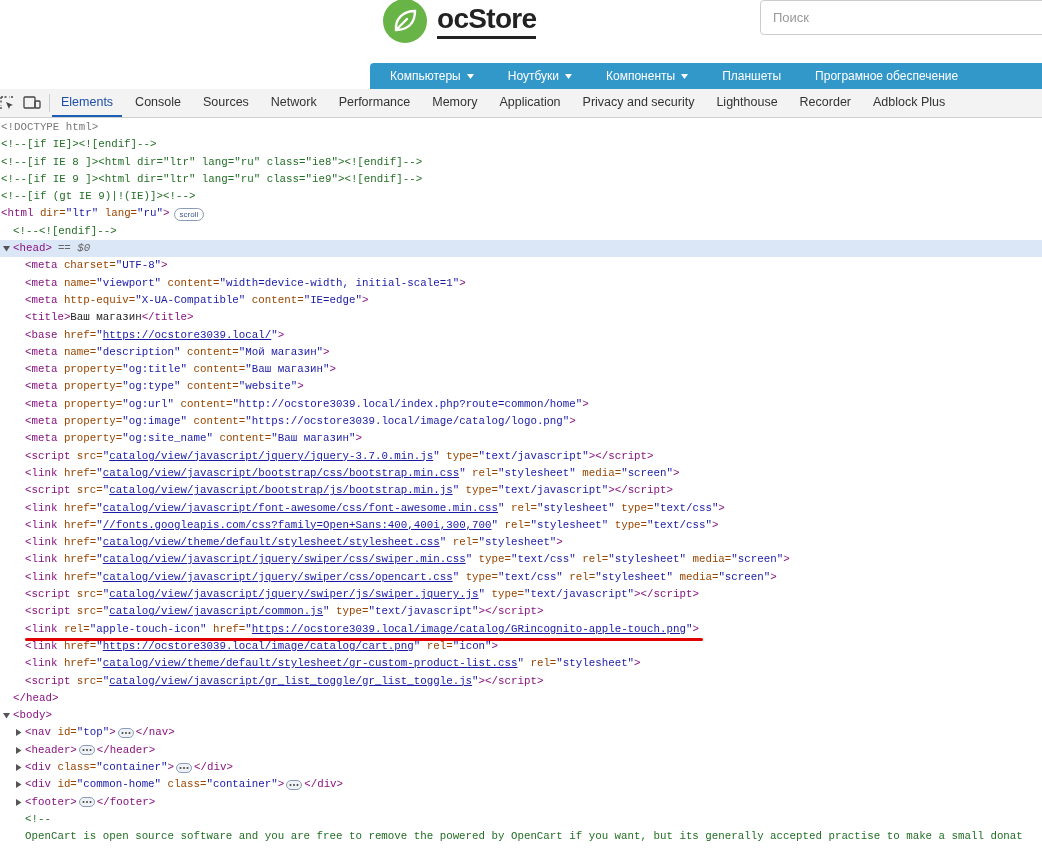 Image resolution: width=1042 pixels, height=852 pixels. What do you see at coordinates (277, 576) in the screenshot?
I see `code-link: catalog/view/javascript/jquery/swiper/css/opencart.css` at bounding box center [277, 576].